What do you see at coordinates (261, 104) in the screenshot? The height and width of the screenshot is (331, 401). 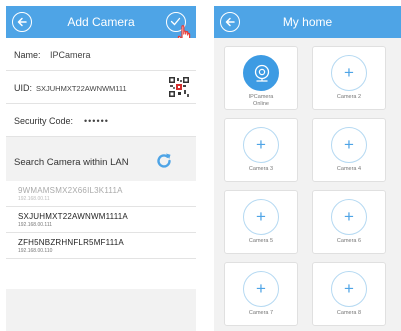 I see `camera-status: Online` at bounding box center [261, 104].